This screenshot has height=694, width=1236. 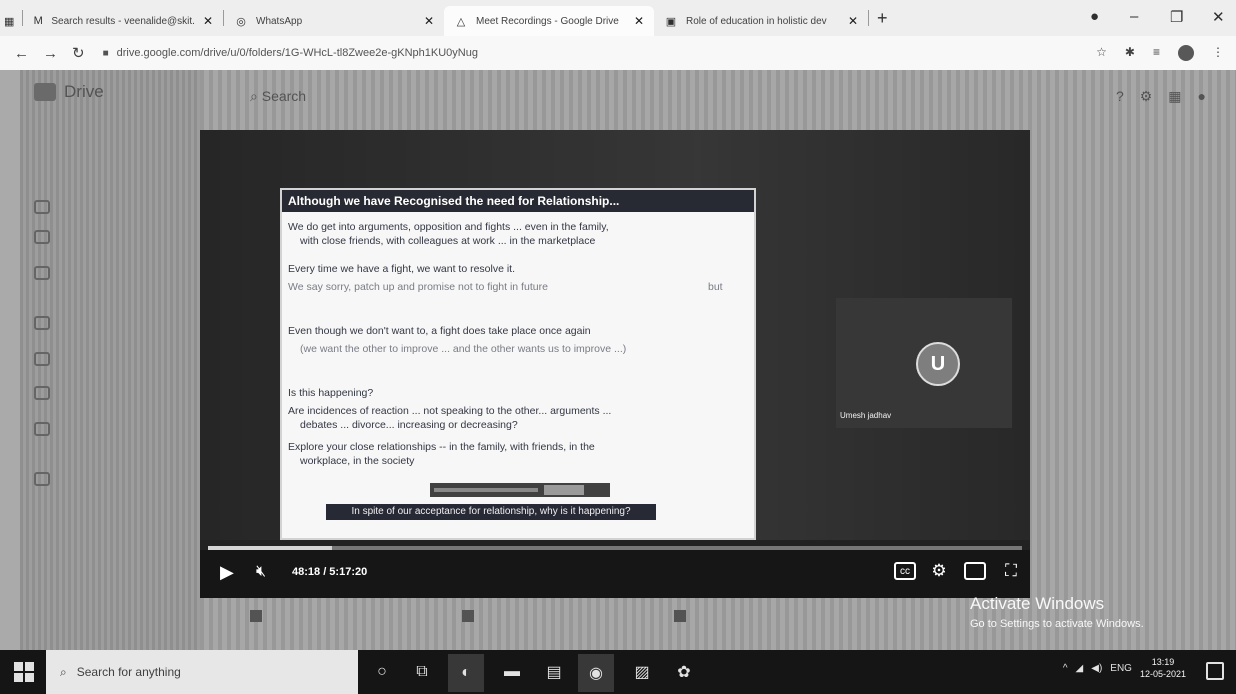 I want to click on system-tray: ^ ◢ ◀) ENG 13:19 12-05-2021, so click(x=1124, y=668).